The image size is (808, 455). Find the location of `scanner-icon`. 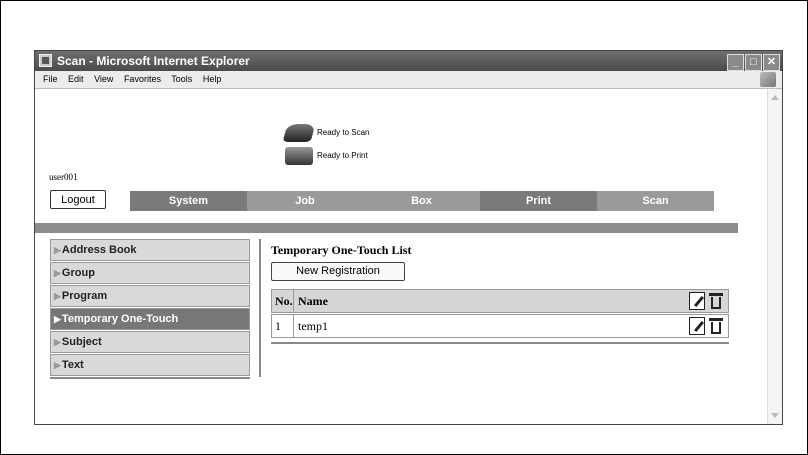

scanner-icon is located at coordinates (299, 133).